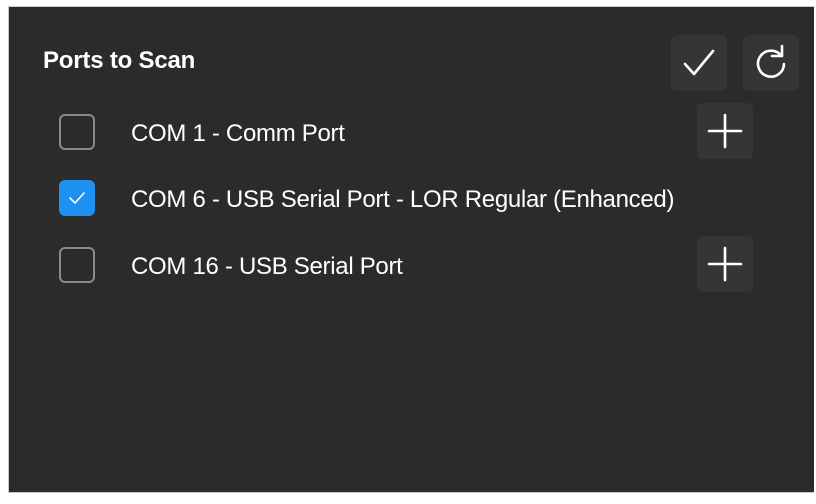 This screenshot has height=504, width=816. What do you see at coordinates (429, 264) in the screenshot?
I see `port-row-com16: COM 16 - USB Serial Port` at bounding box center [429, 264].